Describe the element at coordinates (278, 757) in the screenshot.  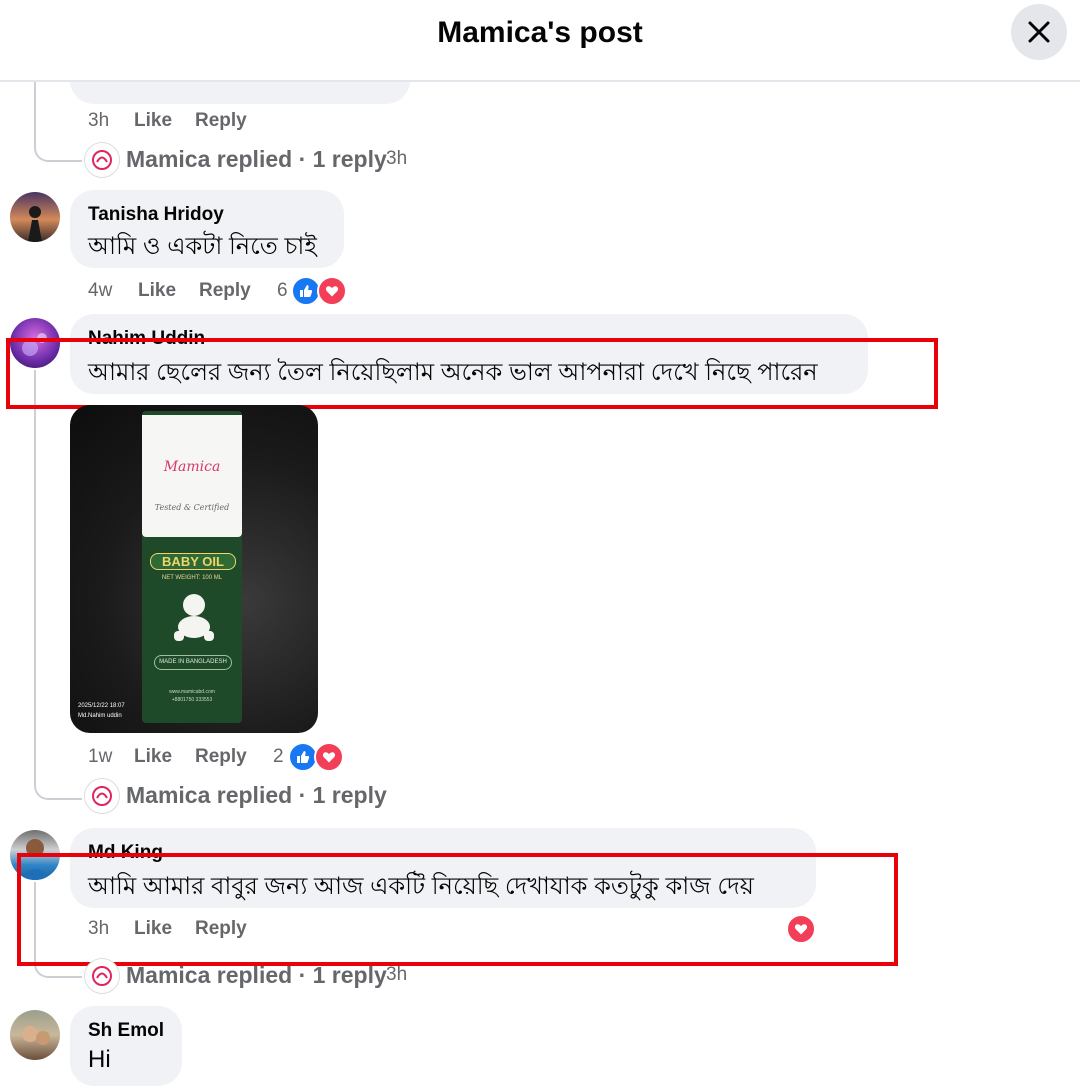
I see `reaction-count: 2` at that location.